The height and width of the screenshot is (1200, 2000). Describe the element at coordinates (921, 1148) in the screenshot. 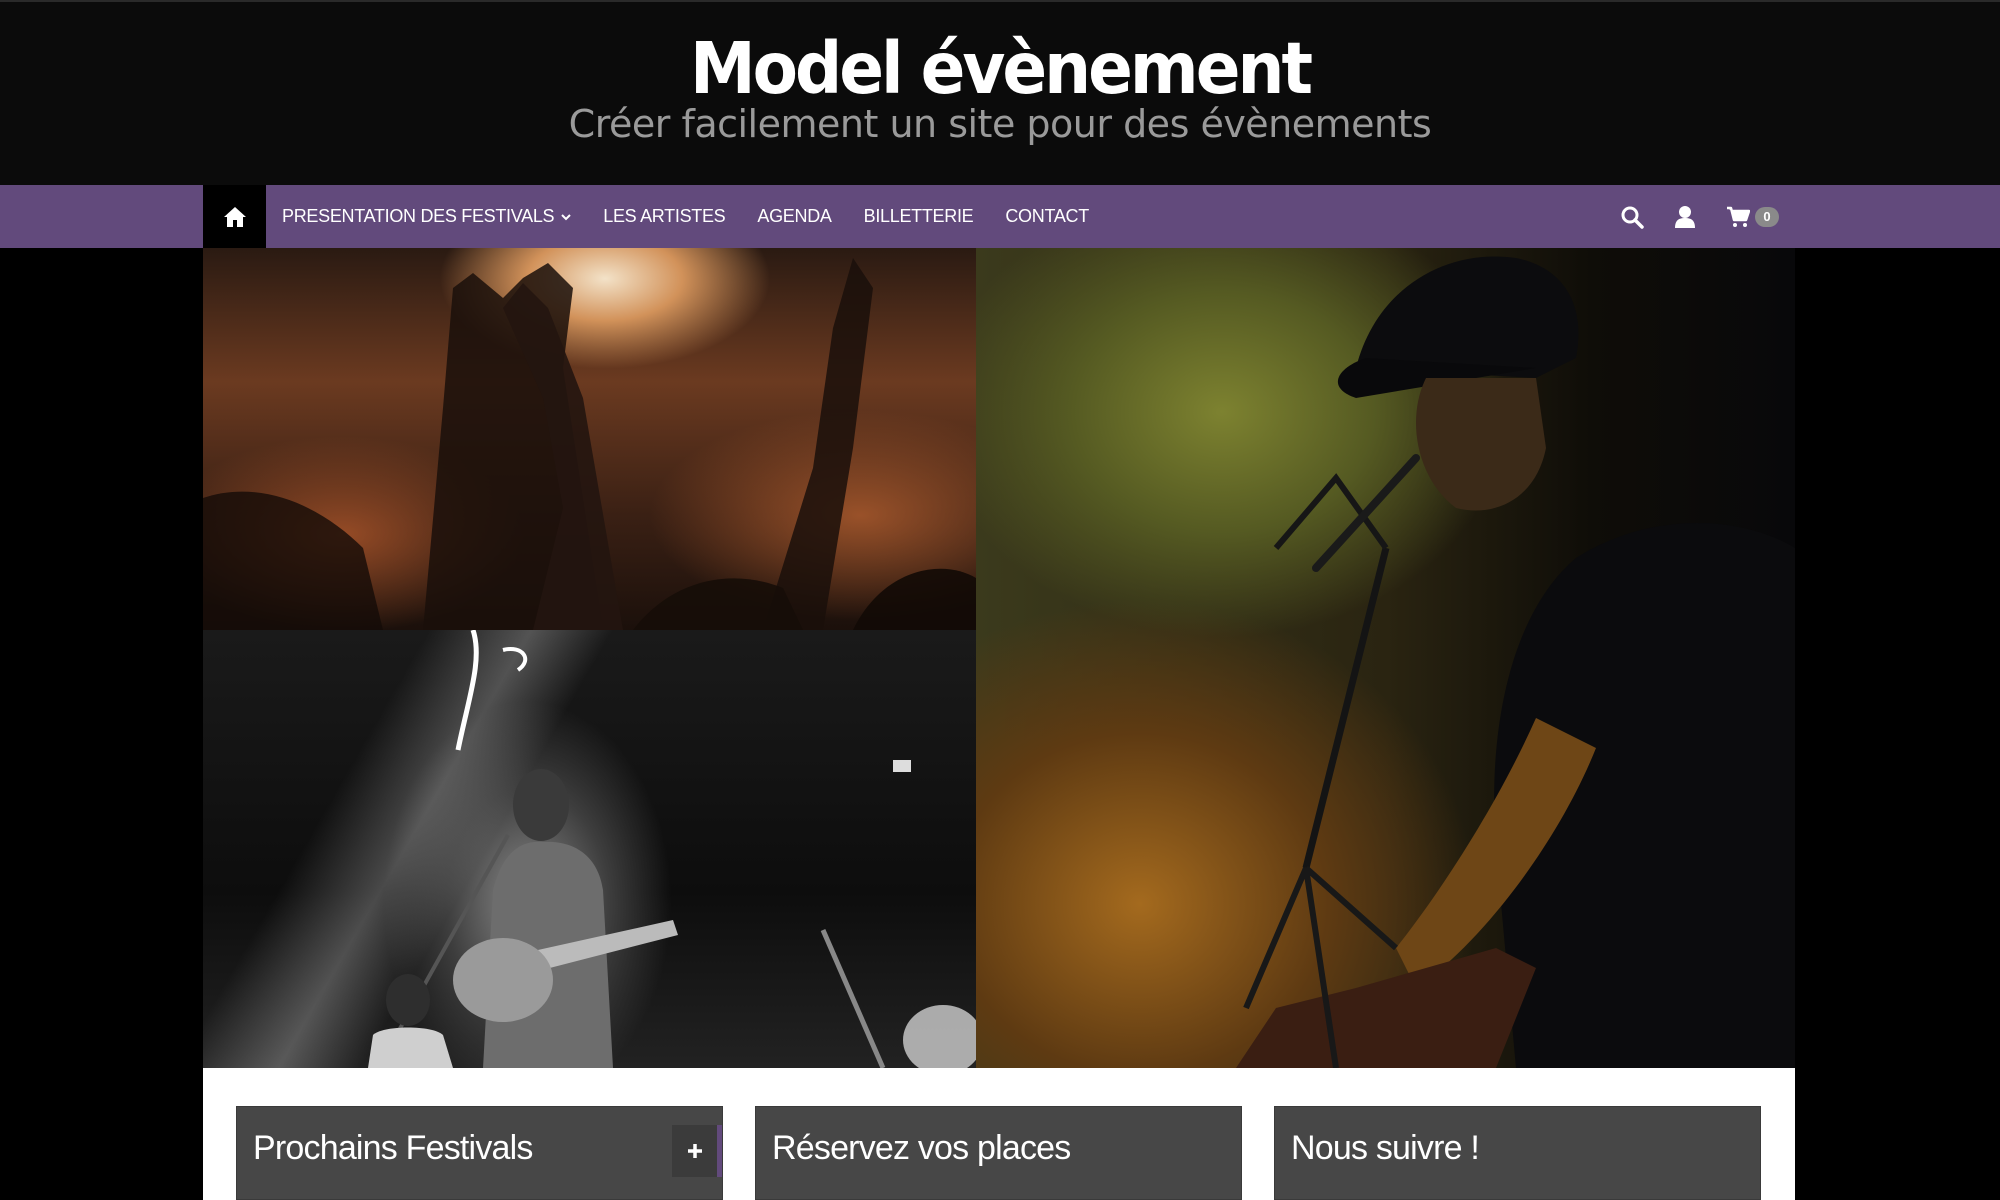

I see `widget-title: Réservez vos places` at that location.